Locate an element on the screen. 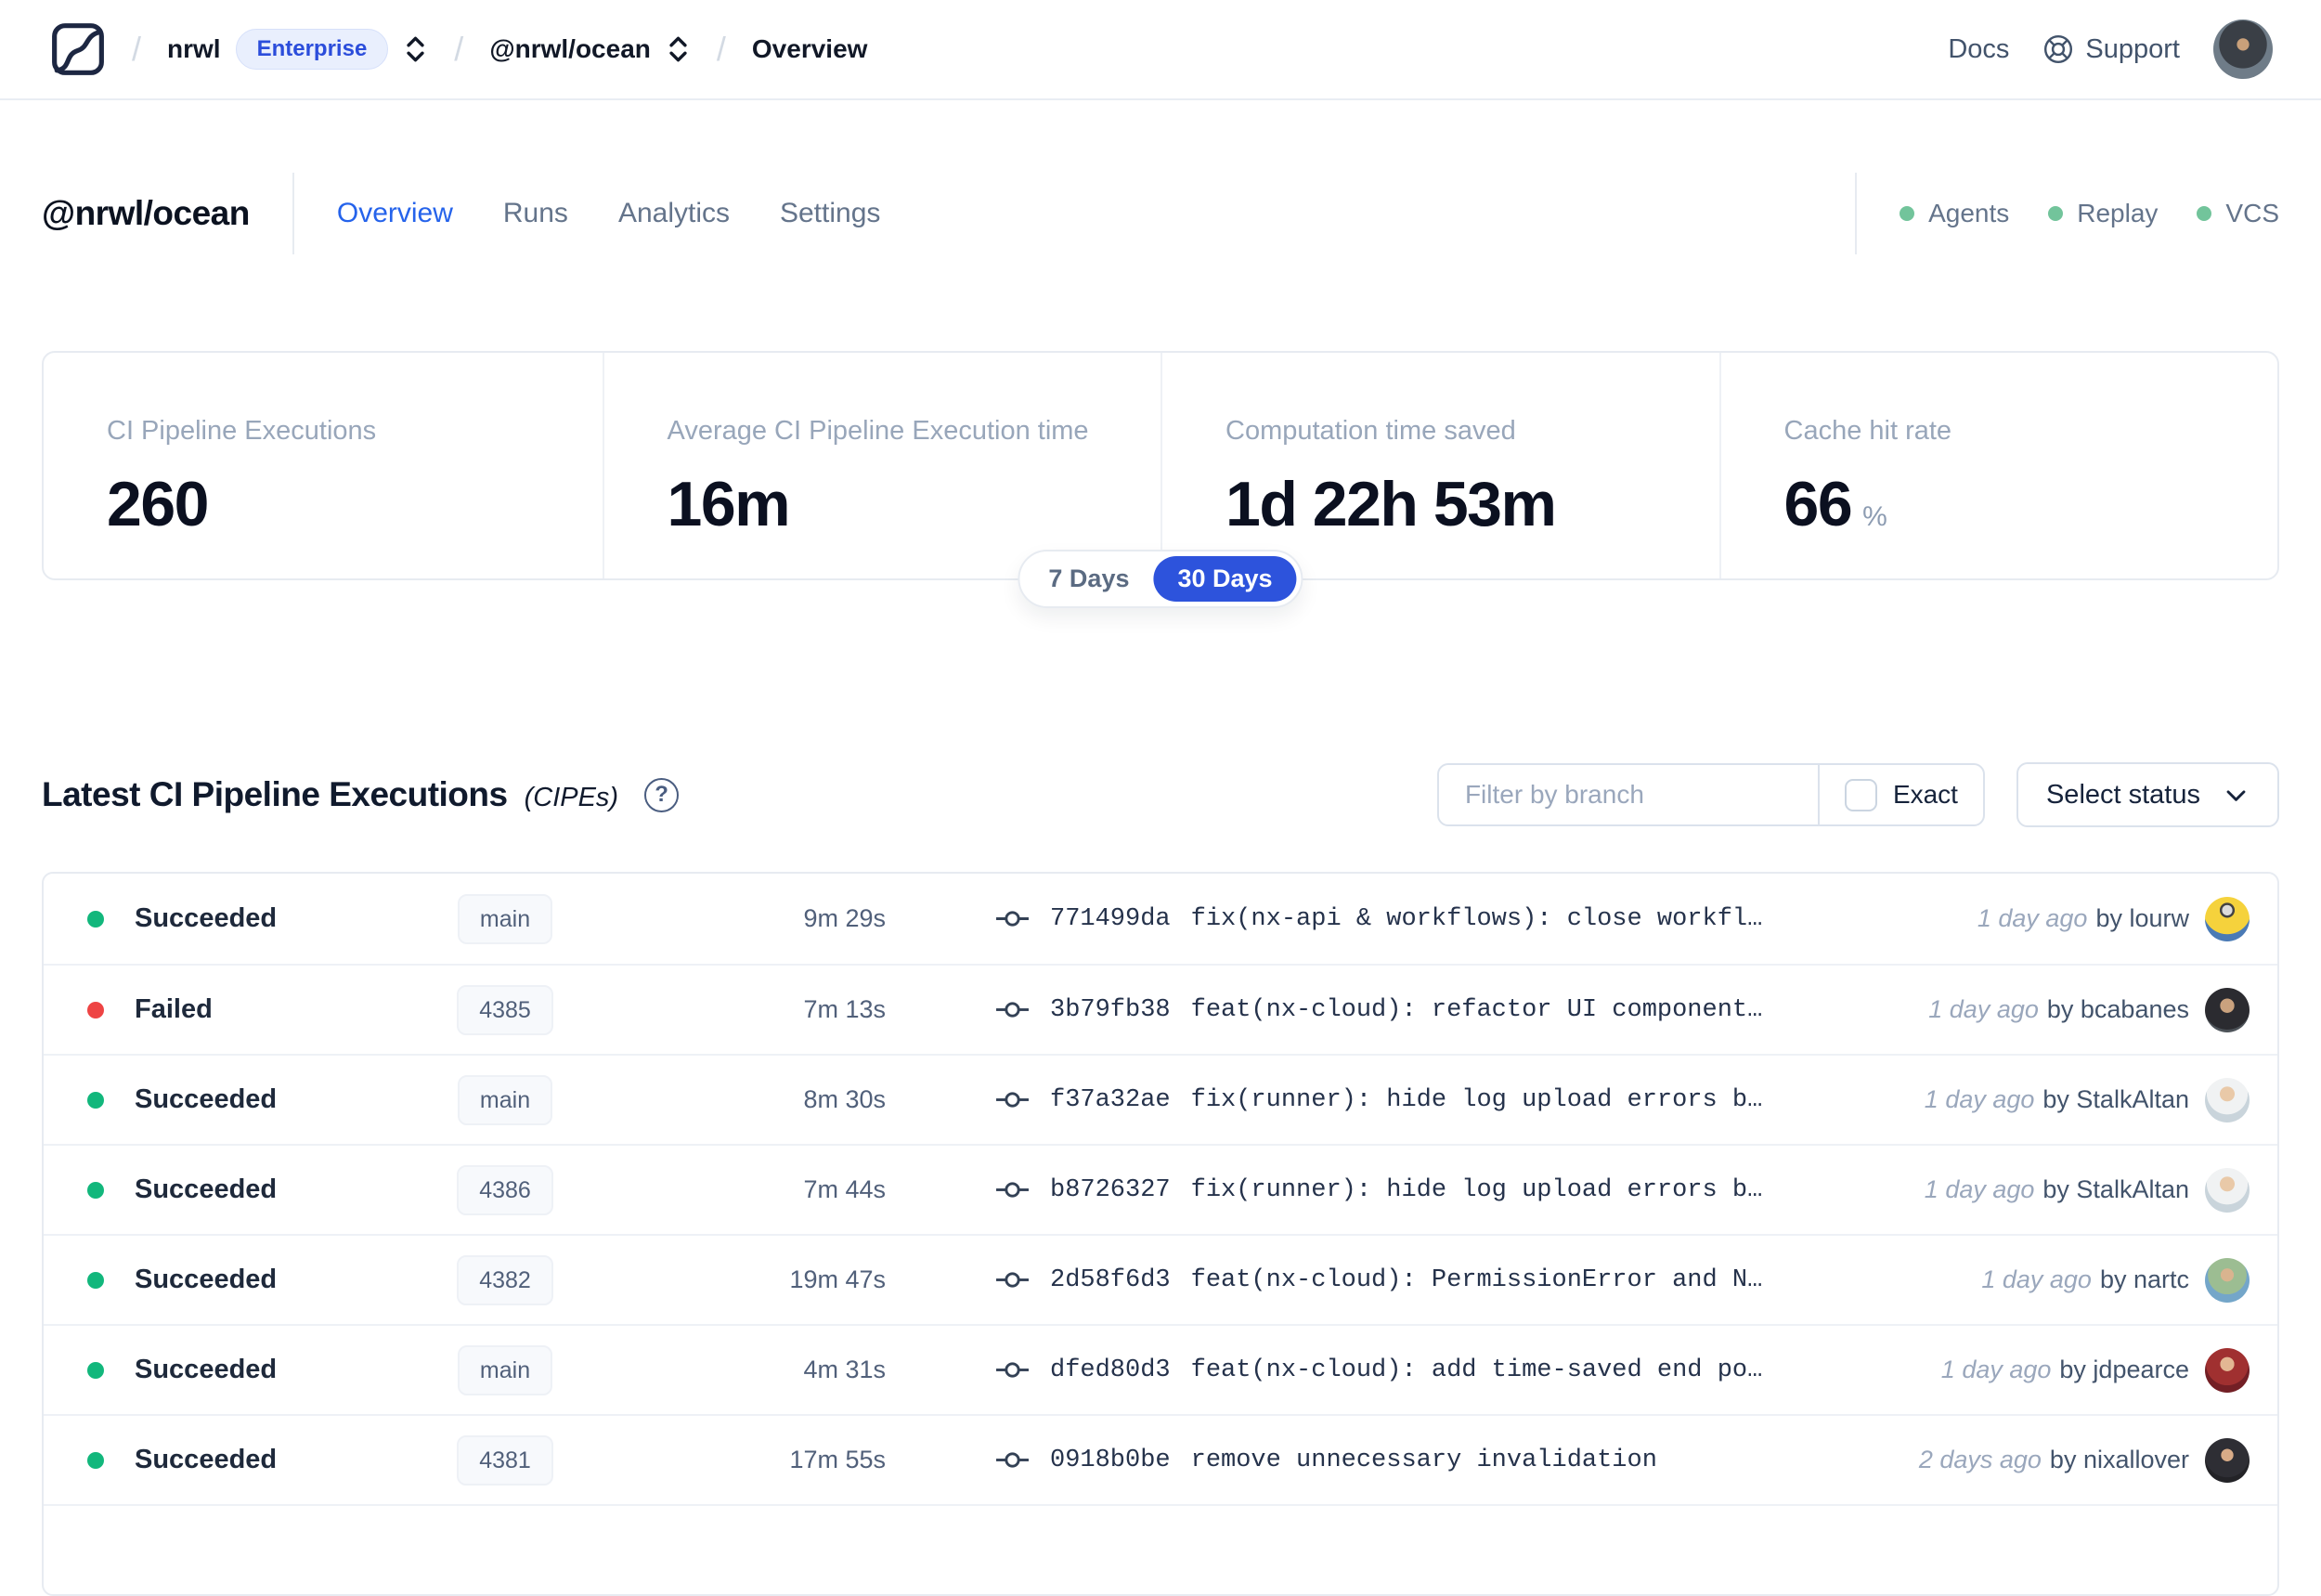 This screenshot has height=1596, width=2321. service-agents: Agents is located at coordinates (1955, 214).